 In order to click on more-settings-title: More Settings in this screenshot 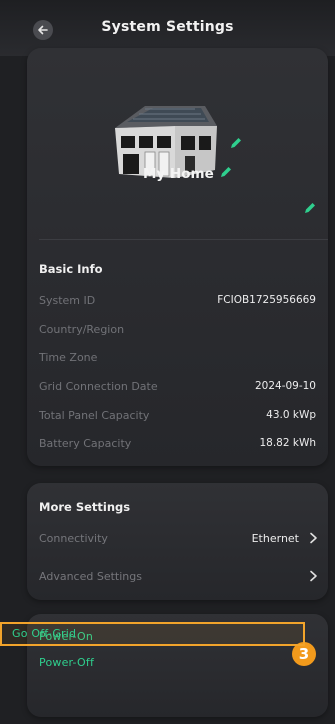, I will do `click(85, 507)`.